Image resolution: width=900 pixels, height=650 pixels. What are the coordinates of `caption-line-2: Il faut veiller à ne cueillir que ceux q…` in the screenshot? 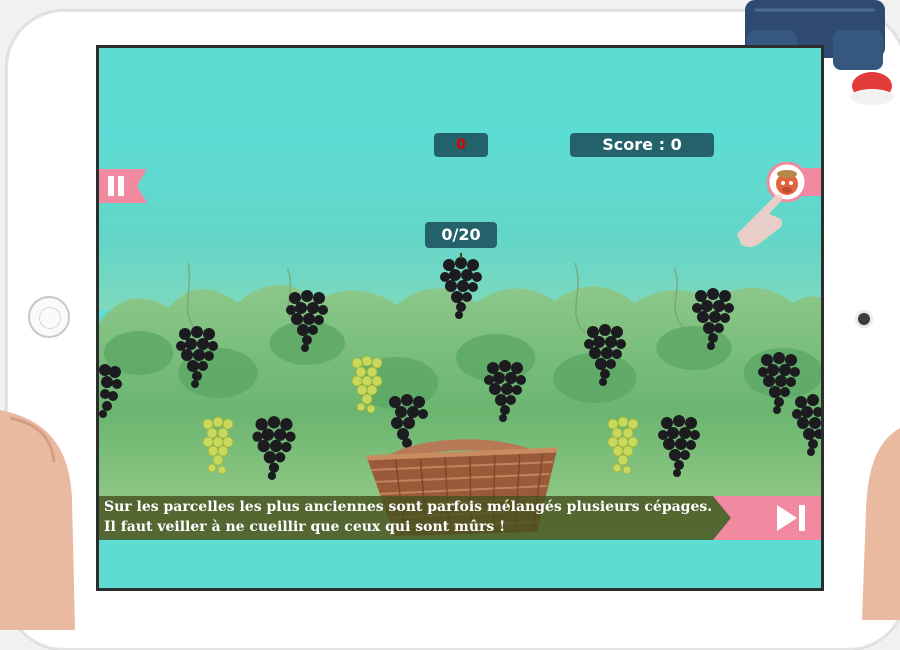 It's located at (305, 527).